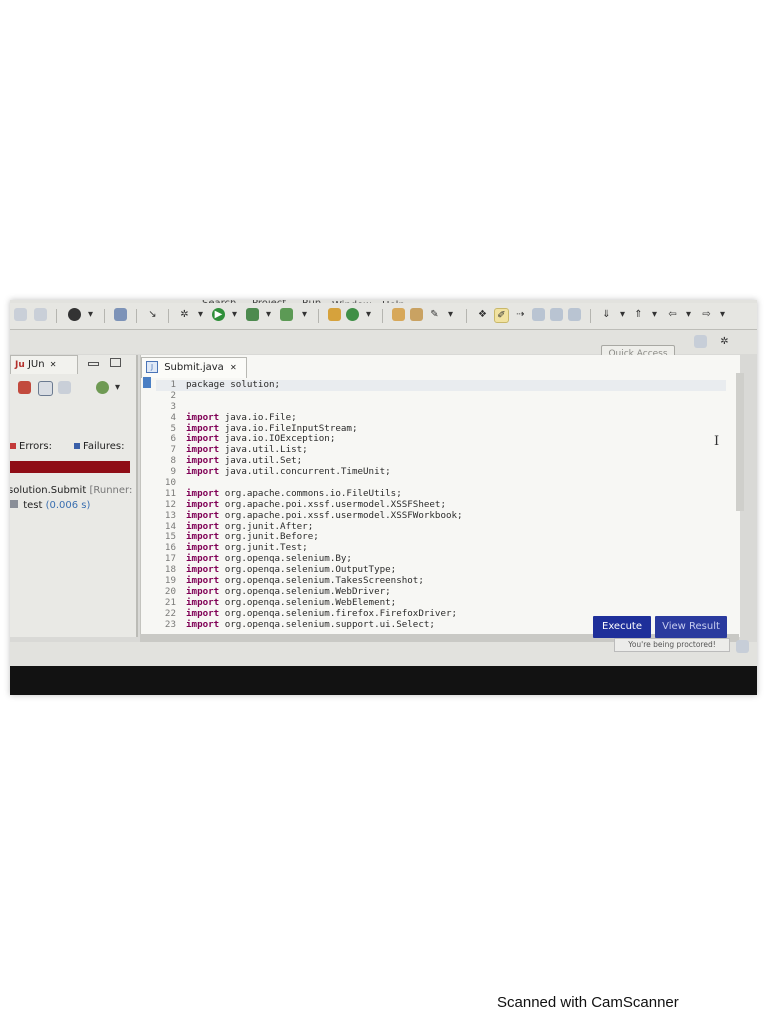 The image size is (768, 1024). Describe the element at coordinates (285, 559) in the screenshot. I see `code-text-segment: org.openqa.selenium.By;` at that location.